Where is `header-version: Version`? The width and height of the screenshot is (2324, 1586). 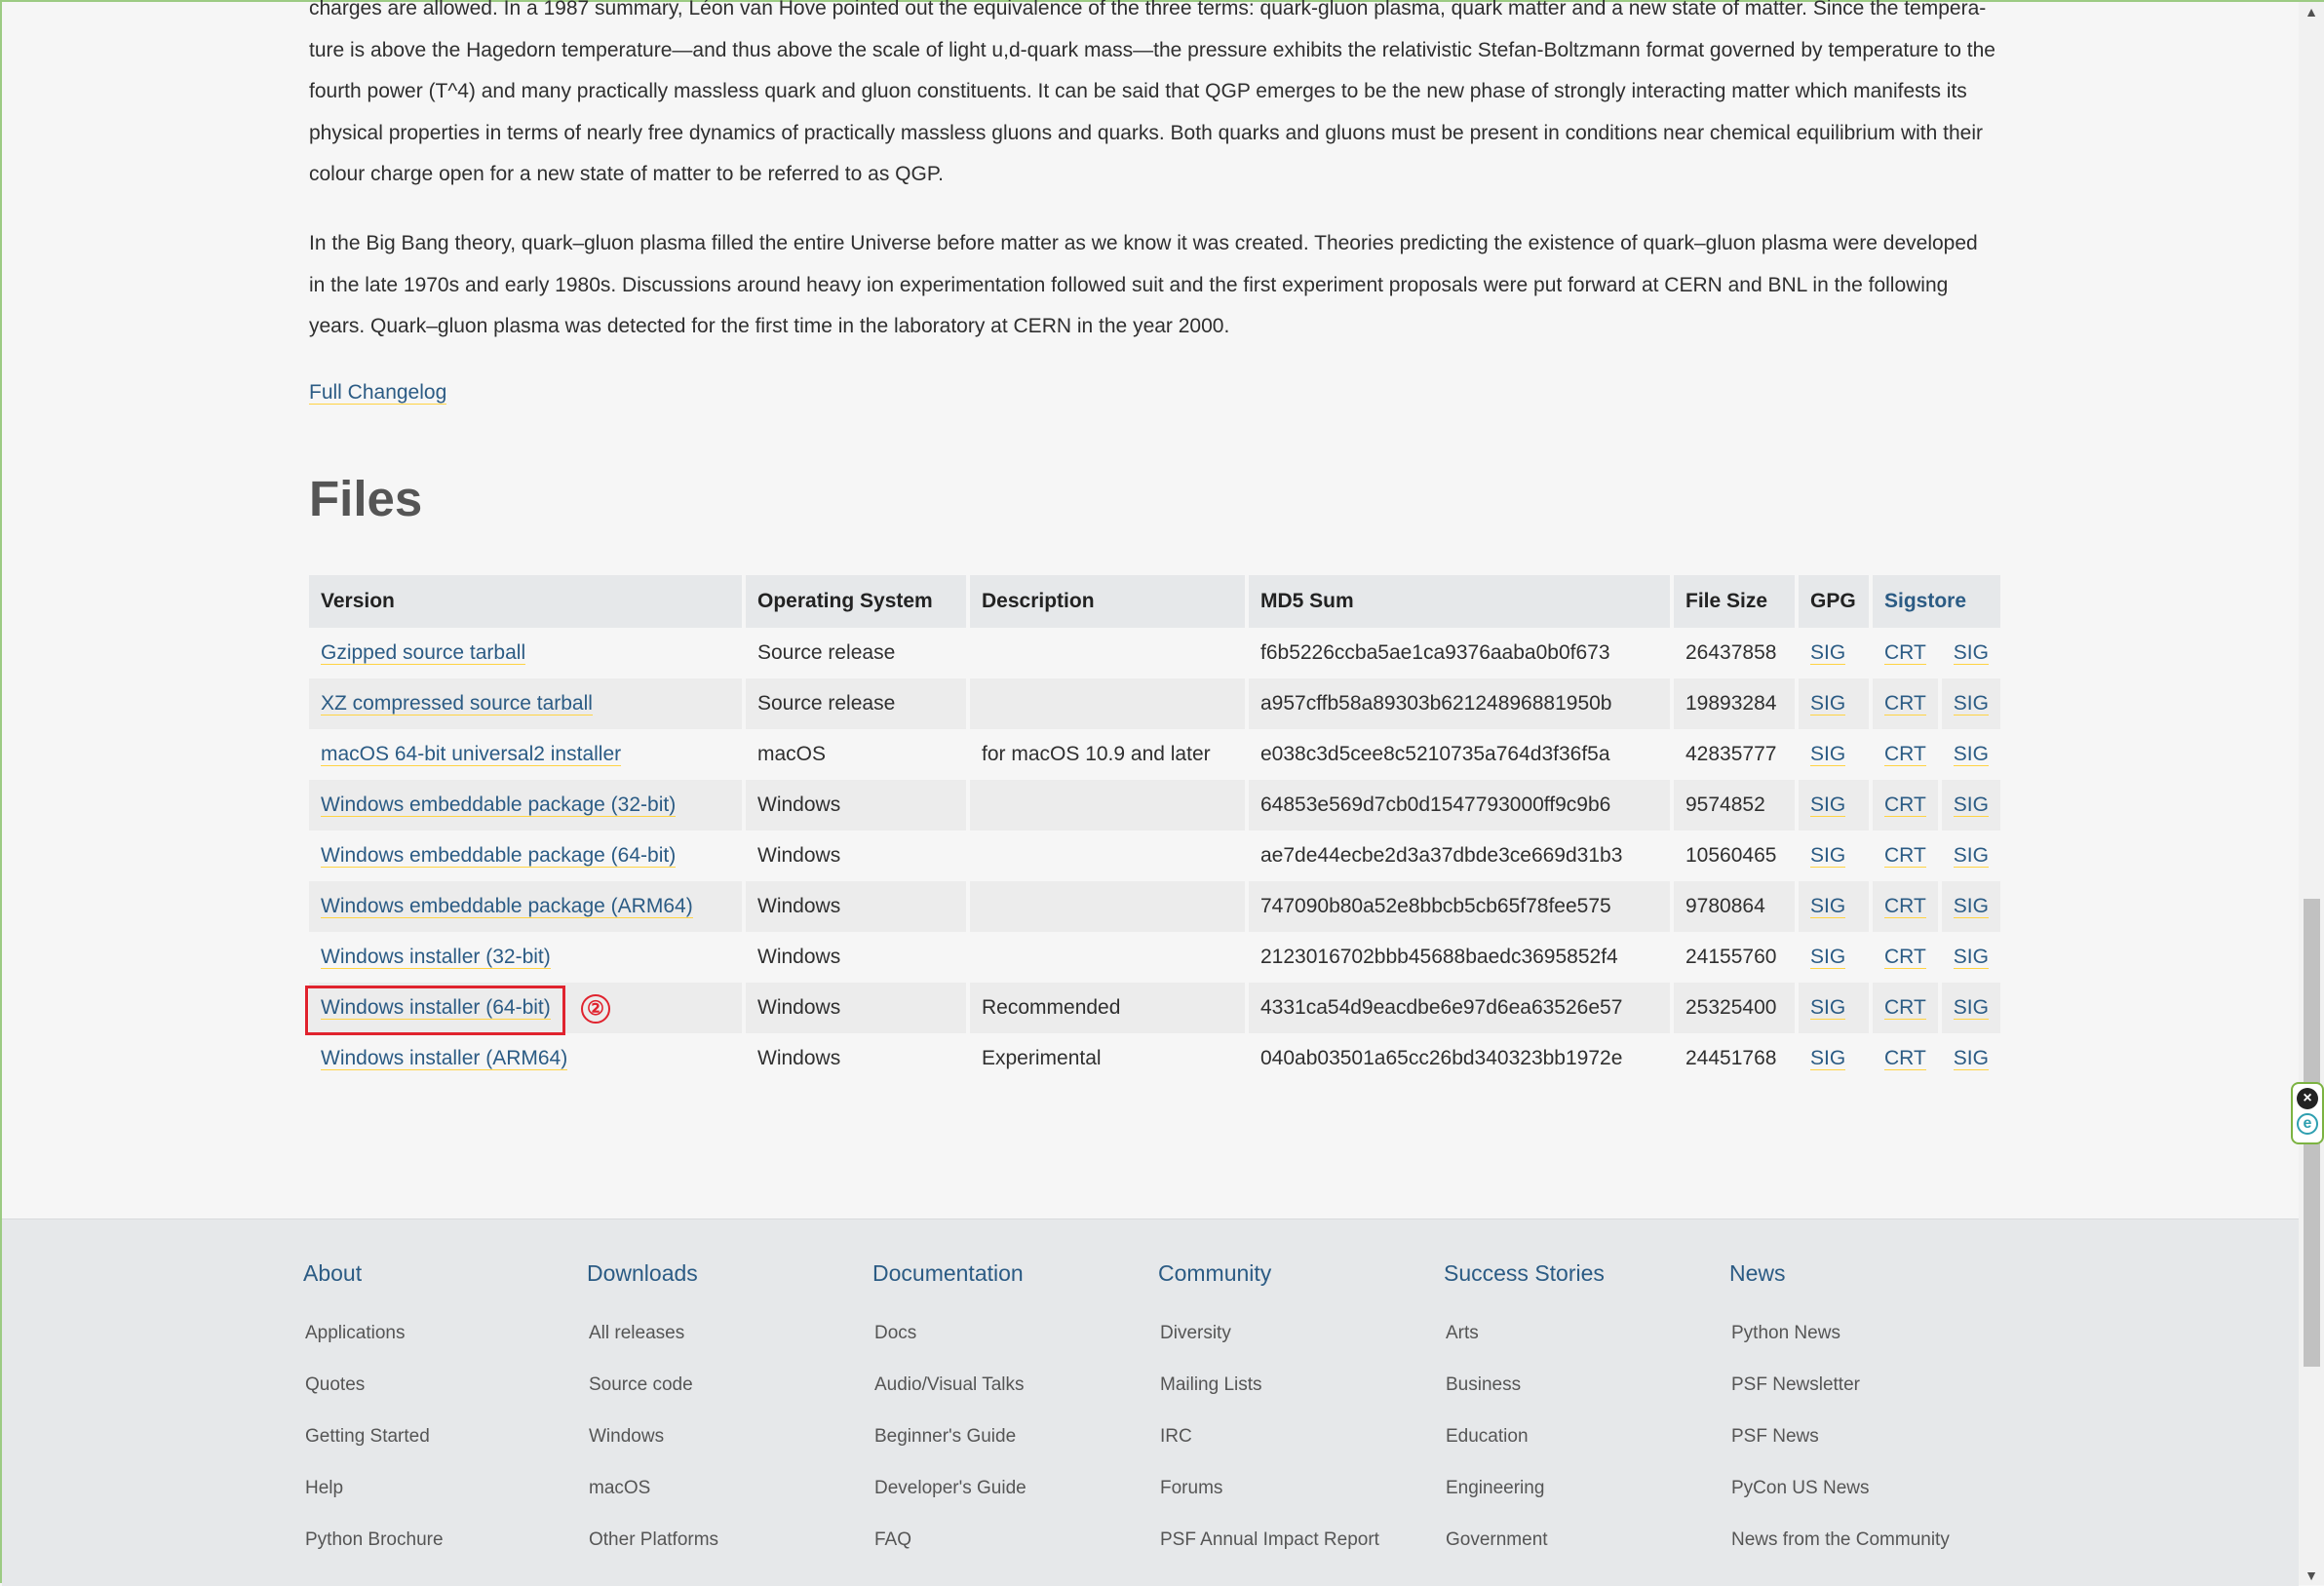
header-version: Version is located at coordinates (525, 601).